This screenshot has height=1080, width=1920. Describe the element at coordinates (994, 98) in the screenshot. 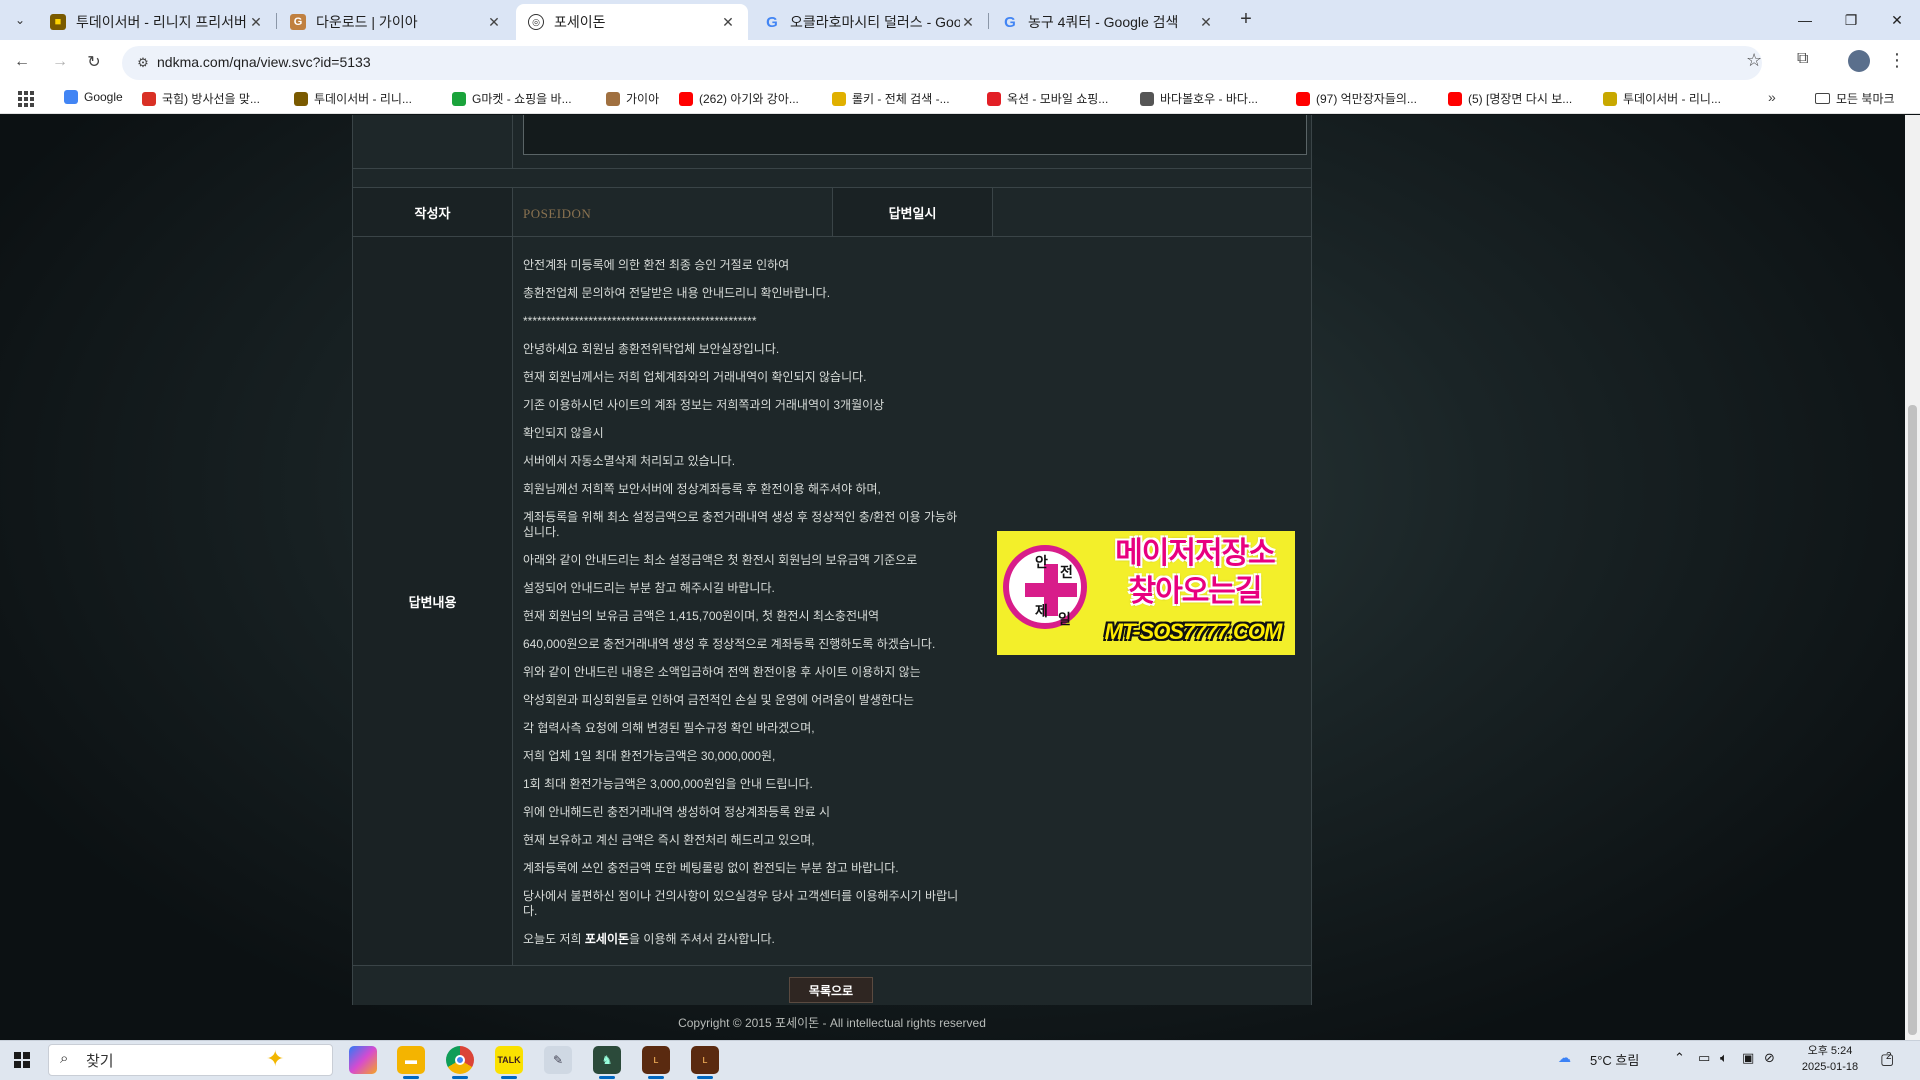

I see `auction-icon` at that location.